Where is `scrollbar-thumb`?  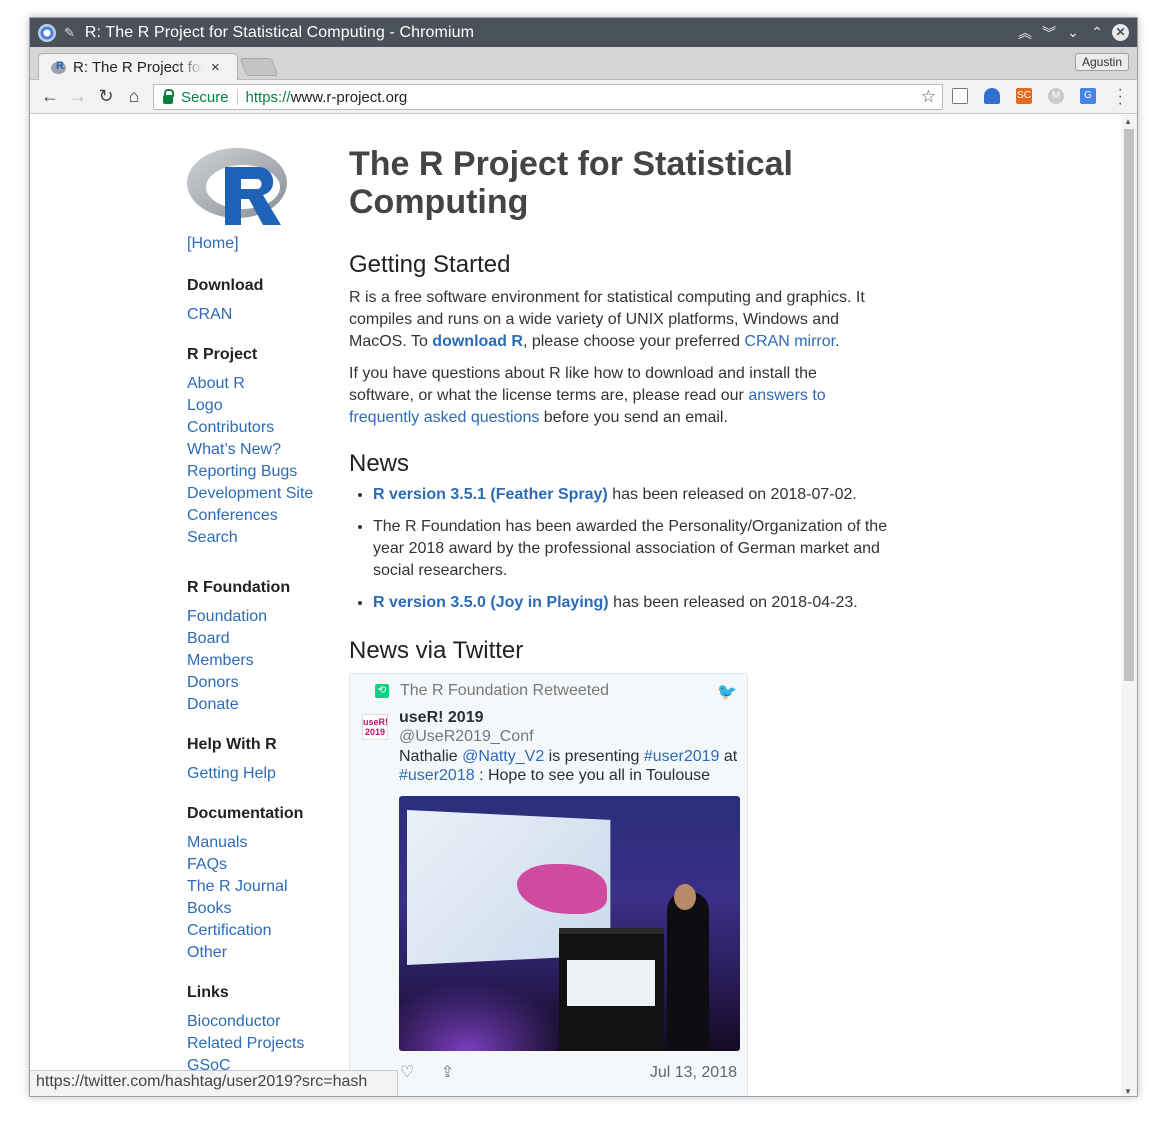 scrollbar-thumb is located at coordinates (1129, 405).